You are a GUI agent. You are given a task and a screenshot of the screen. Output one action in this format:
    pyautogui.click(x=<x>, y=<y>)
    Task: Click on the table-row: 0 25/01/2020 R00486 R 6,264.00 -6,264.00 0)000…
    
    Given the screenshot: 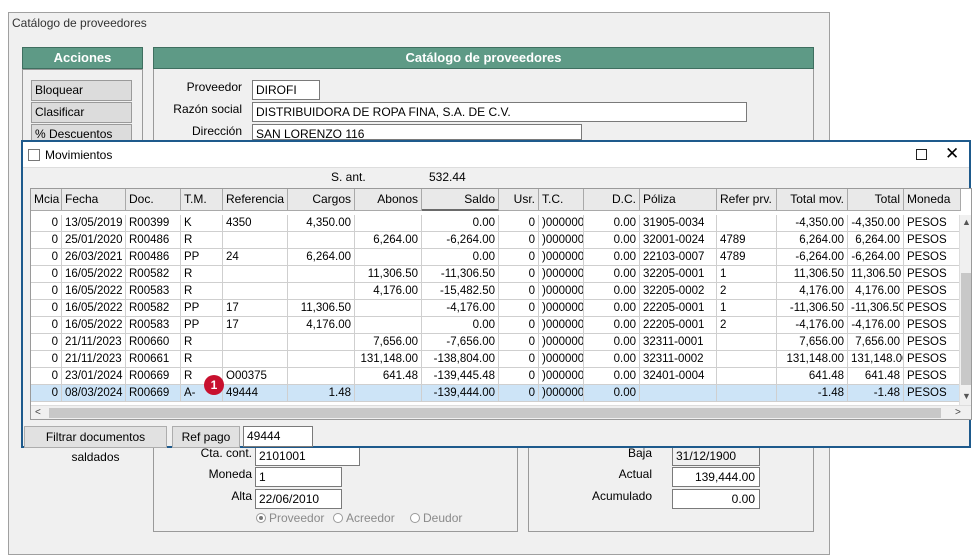 What is the action you would take?
    pyautogui.click(x=496, y=240)
    